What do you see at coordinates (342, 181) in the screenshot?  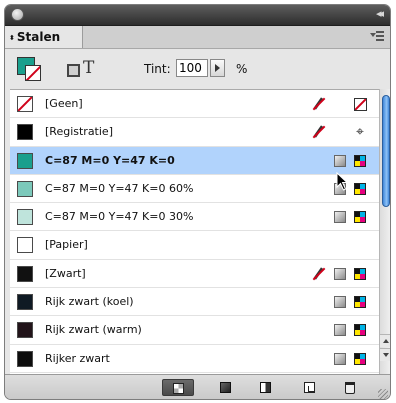 I see `mouse-cursor-icon` at bounding box center [342, 181].